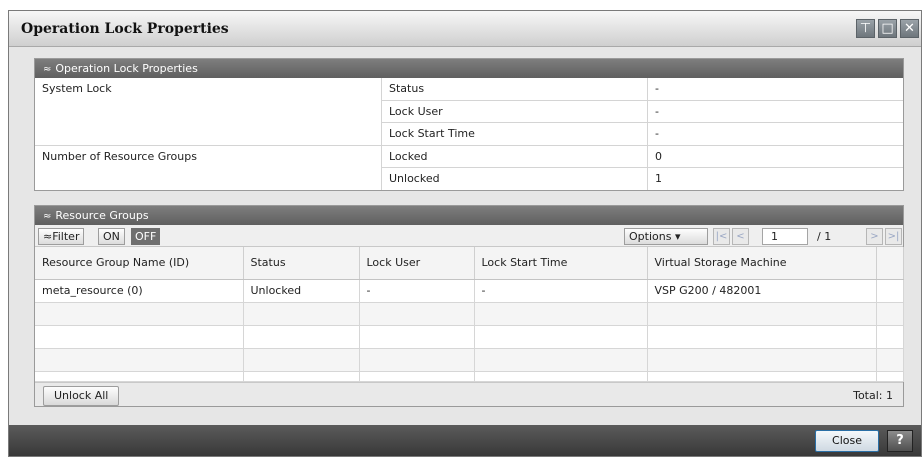 This screenshot has width=922, height=457. I want to click on prop-value-lock-user: -, so click(775, 112).